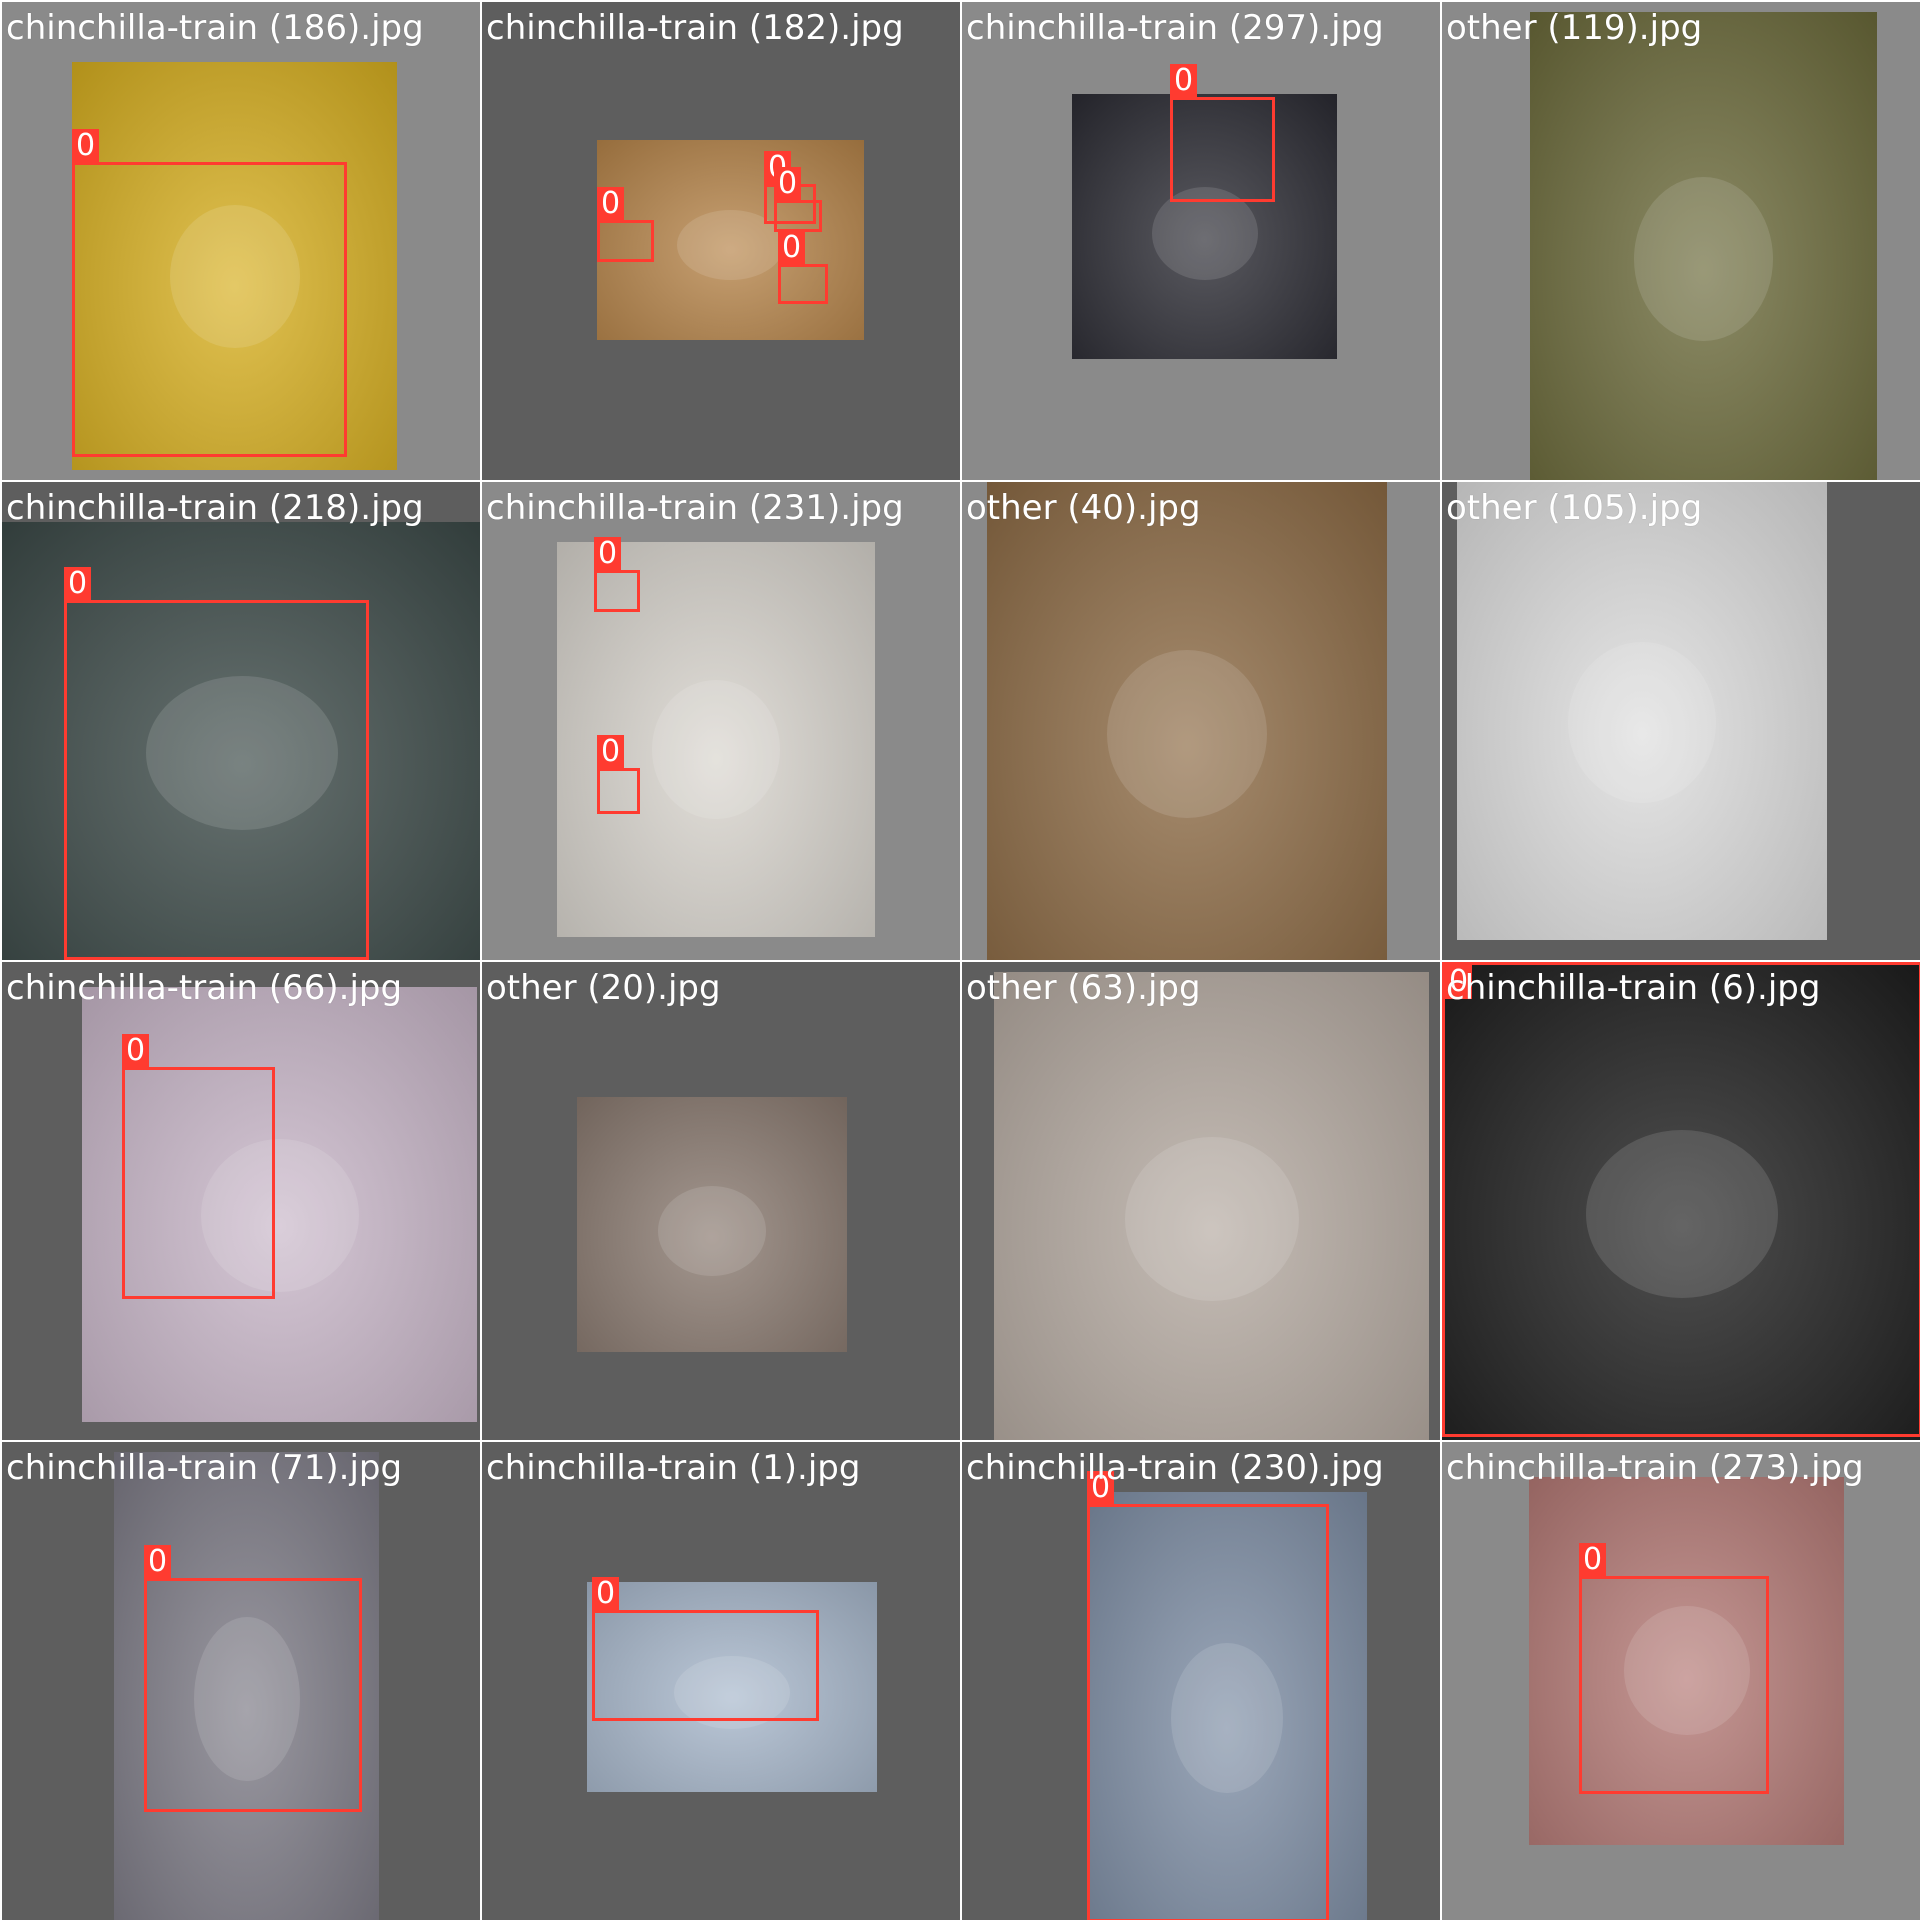  I want to click on image-tile: 0 chinchilla-train (218).jpg, so click(241, 721).